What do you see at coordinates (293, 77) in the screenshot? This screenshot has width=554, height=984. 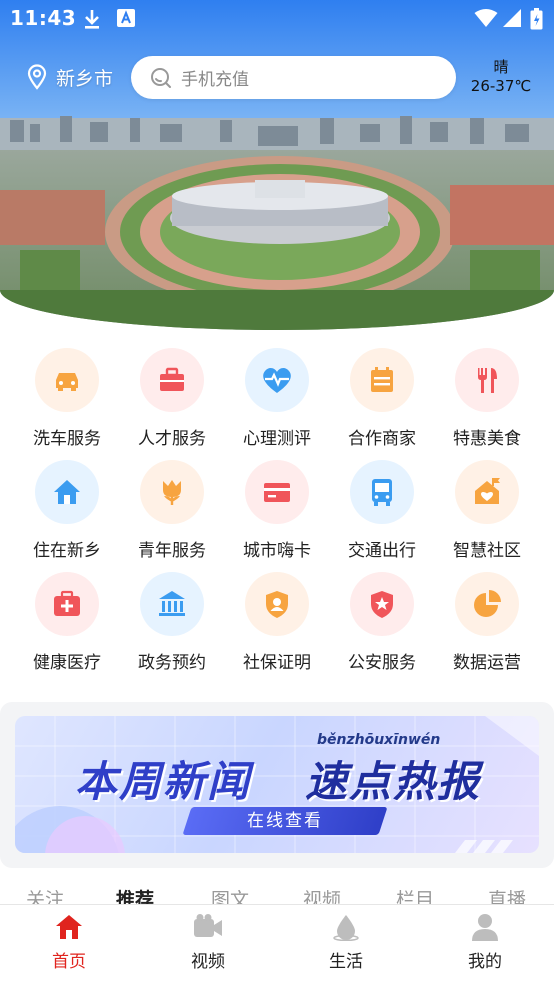 I see `search-bar: 手机充值` at bounding box center [293, 77].